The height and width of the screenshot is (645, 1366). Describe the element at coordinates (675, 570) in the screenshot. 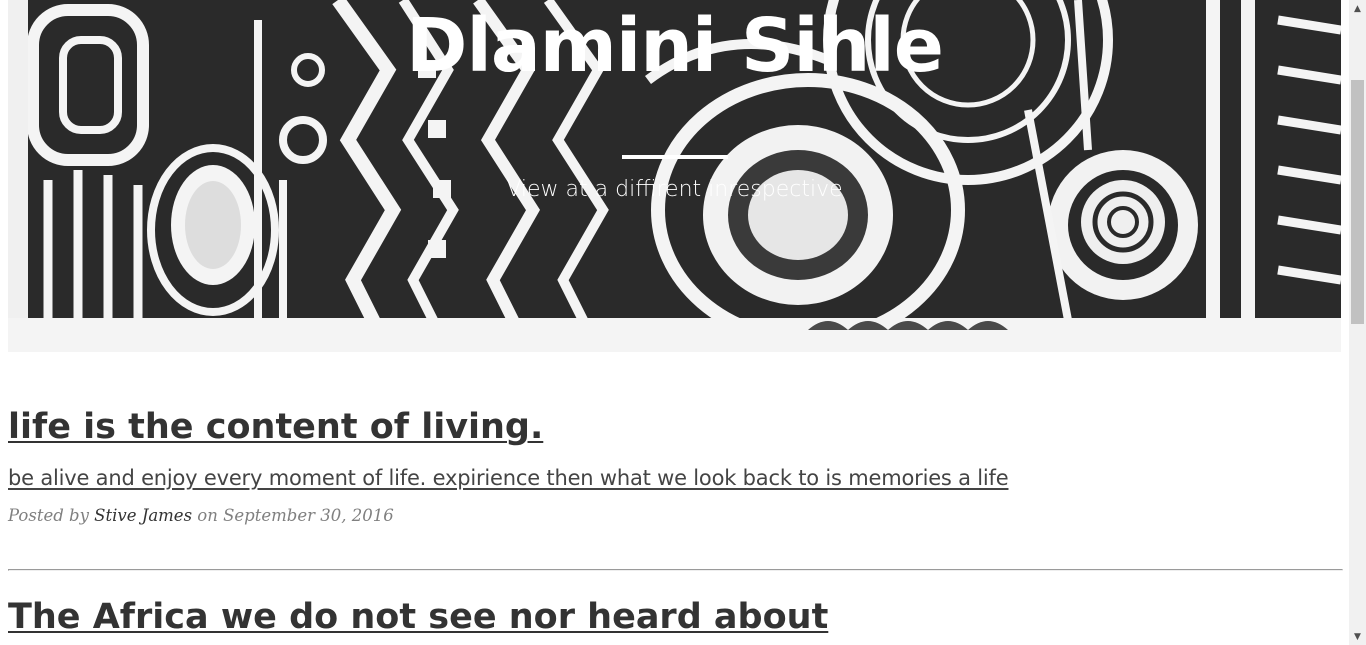

I see `post-divider` at that location.